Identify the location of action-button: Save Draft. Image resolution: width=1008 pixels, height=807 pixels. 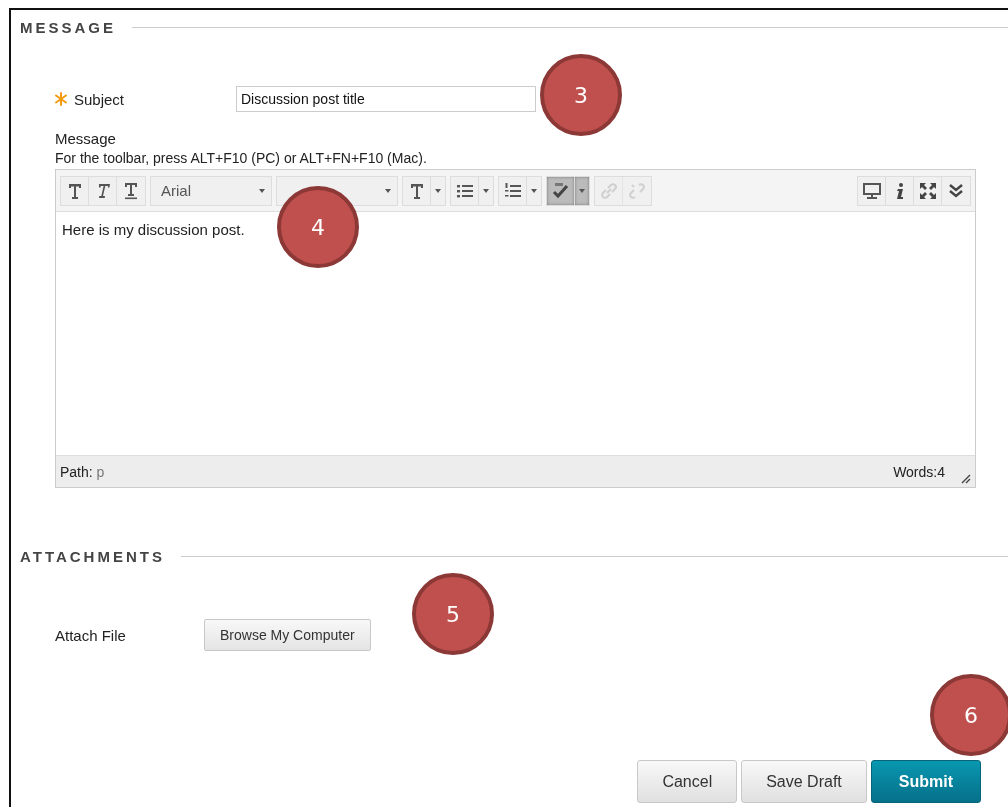
(804, 781).